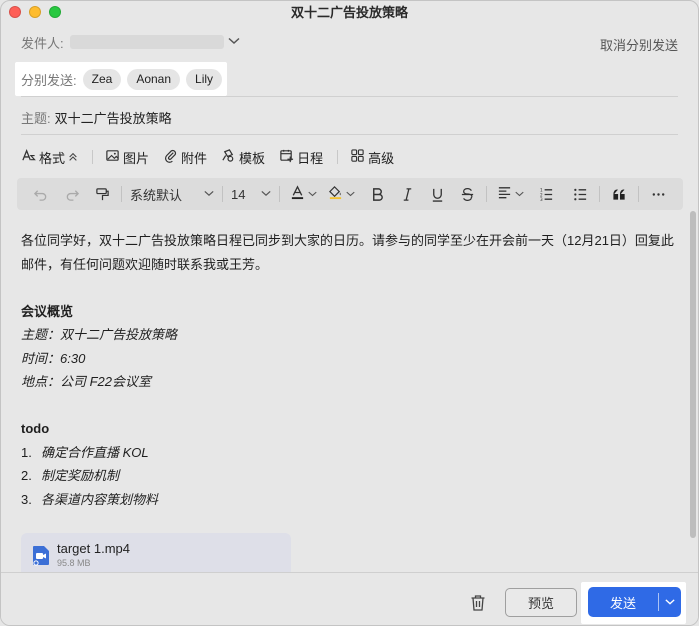 This screenshot has height=626, width=699. I want to click on scrollbar, so click(693, 374).